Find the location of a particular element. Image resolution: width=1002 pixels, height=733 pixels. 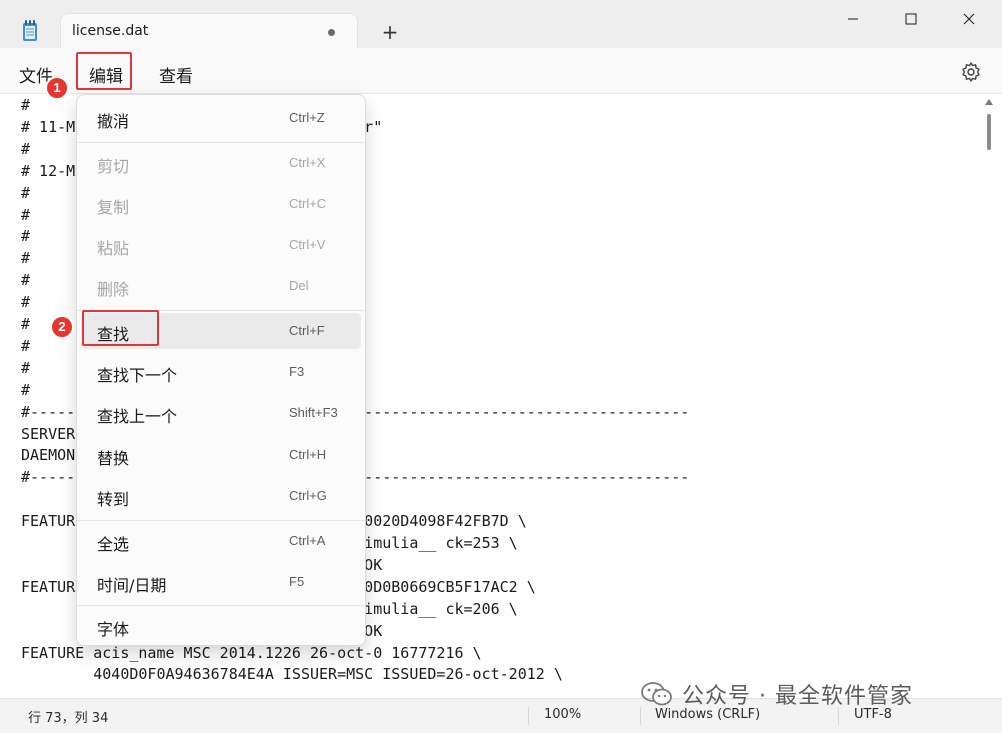

menu-item: 全选 Ctrl+A is located at coordinates (221, 541).